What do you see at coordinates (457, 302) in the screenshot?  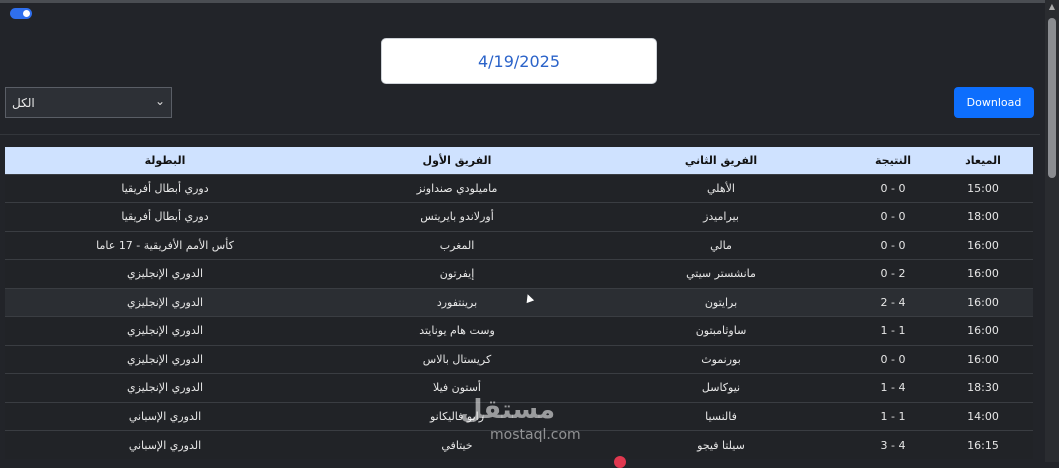 I see `cell-team1: برينتفورد` at bounding box center [457, 302].